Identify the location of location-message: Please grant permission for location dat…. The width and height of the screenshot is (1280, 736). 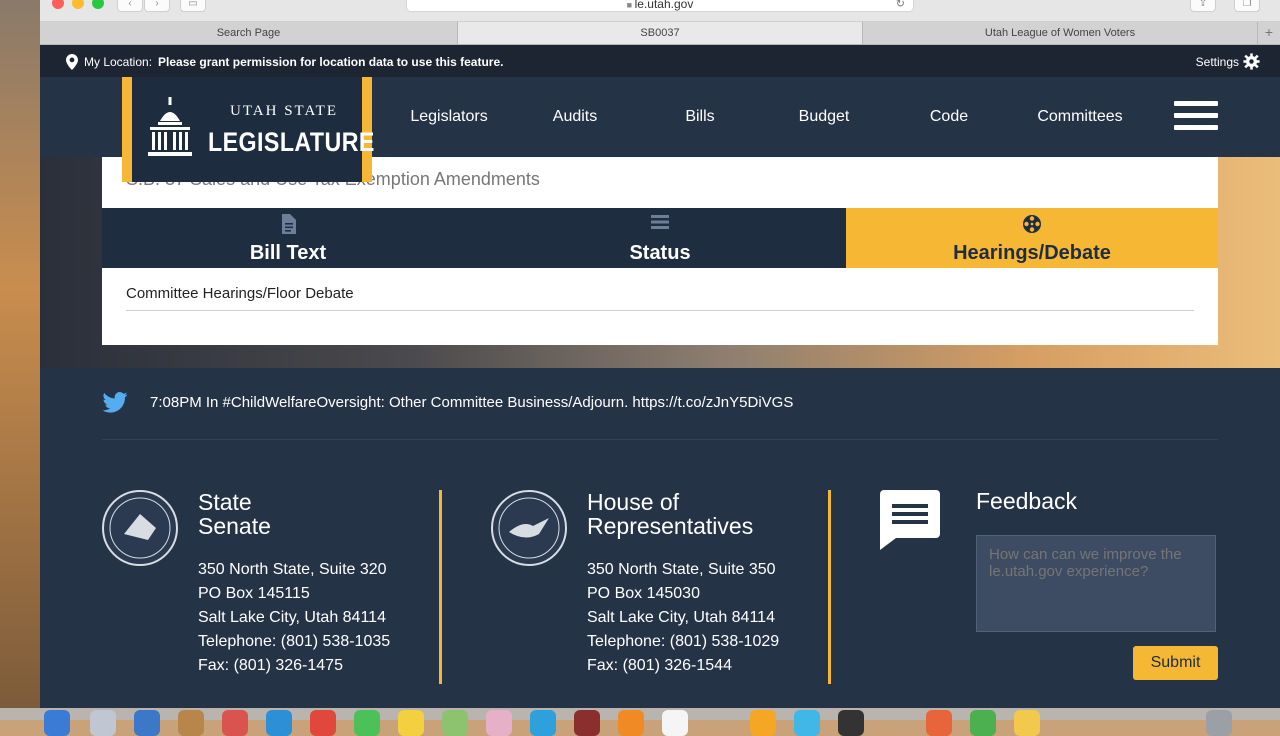
(331, 62).